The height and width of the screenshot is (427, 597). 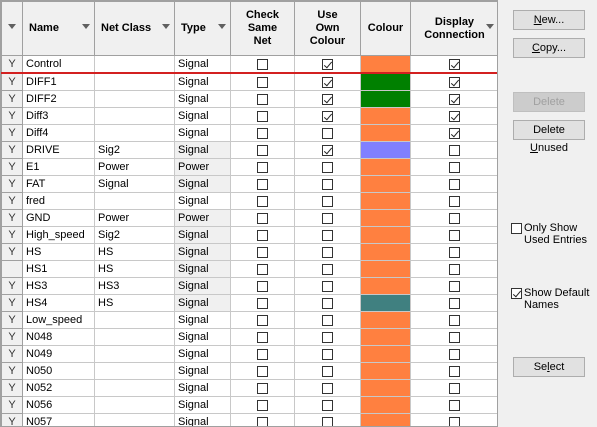 What do you see at coordinates (249, 218) in the screenshot?
I see `table-row: Y GND Power Power` at bounding box center [249, 218].